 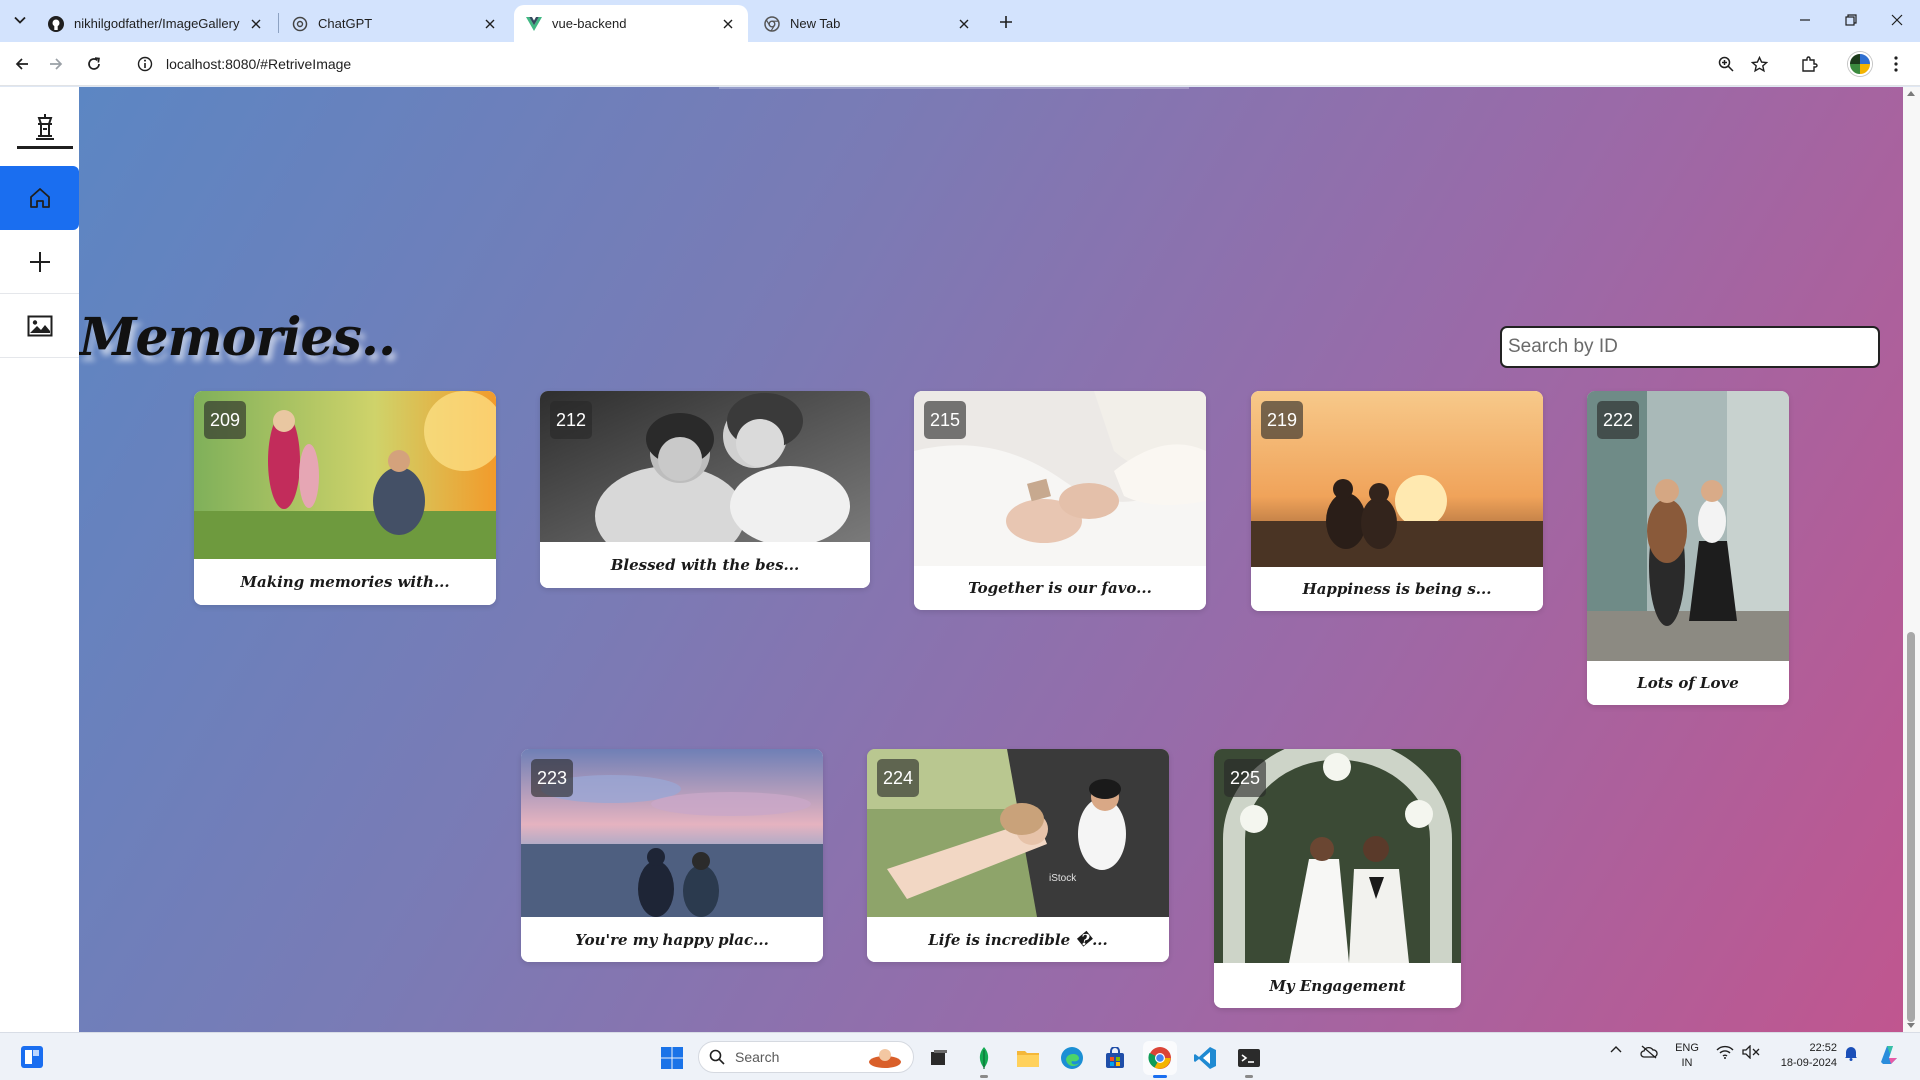 I want to click on copilot-button, so click(x=1889, y=1055).